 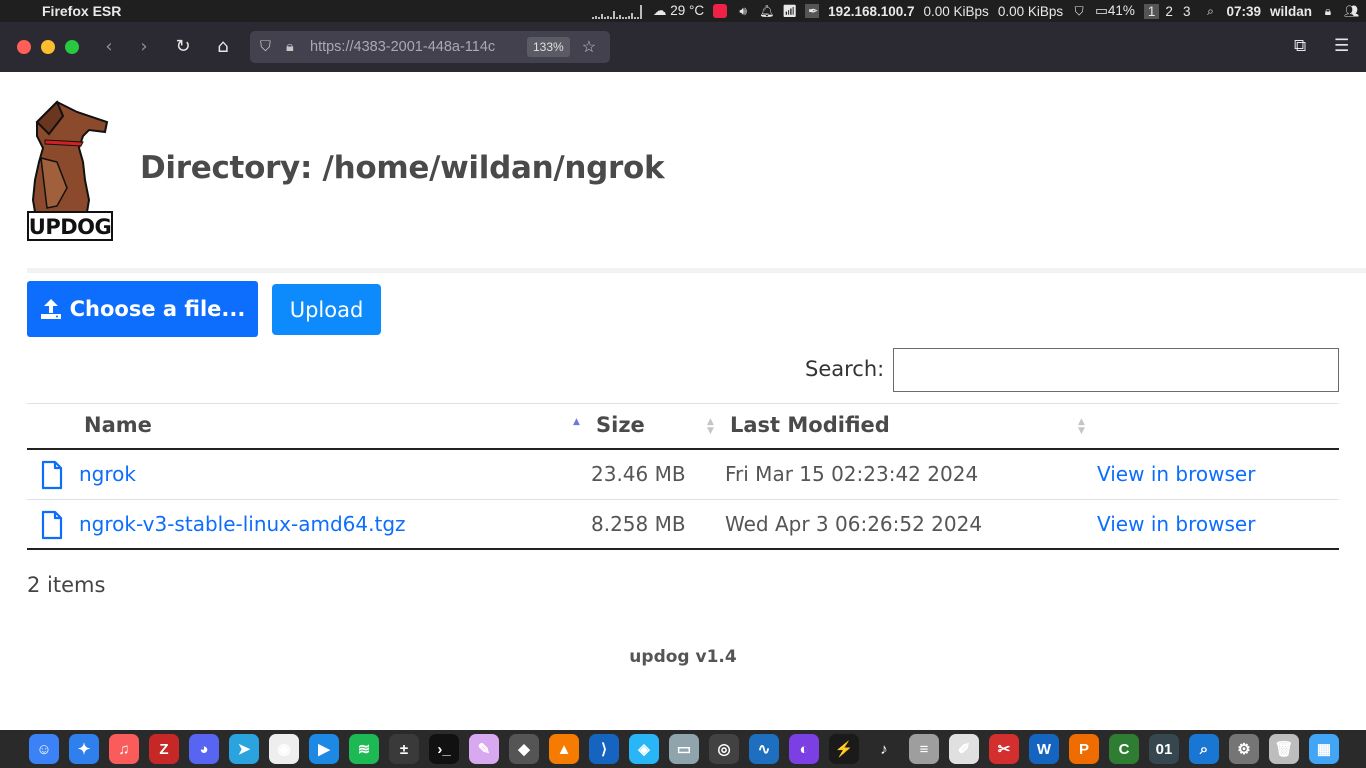 What do you see at coordinates (1084, 749) in the screenshot?
I see `impress-icon: P` at bounding box center [1084, 749].